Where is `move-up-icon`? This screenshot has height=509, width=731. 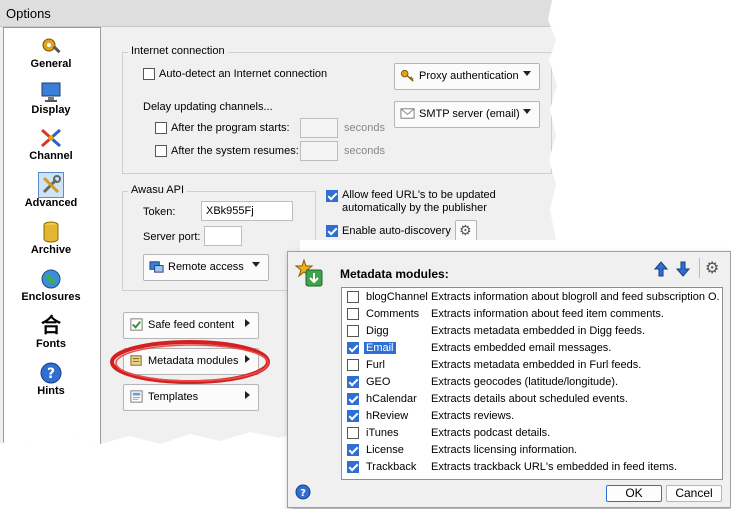
move-up-icon is located at coordinates (661, 269).